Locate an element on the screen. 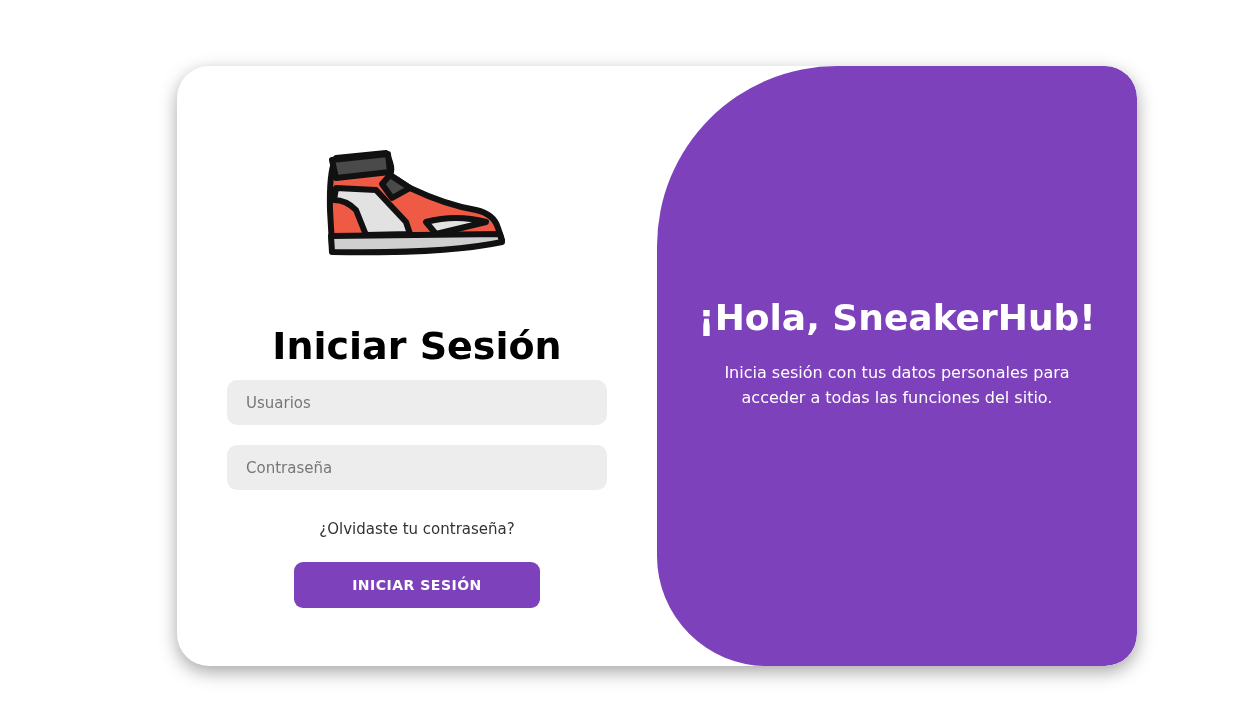 The image size is (1241, 719). login-title: Iniciar Sesión is located at coordinates (417, 346).